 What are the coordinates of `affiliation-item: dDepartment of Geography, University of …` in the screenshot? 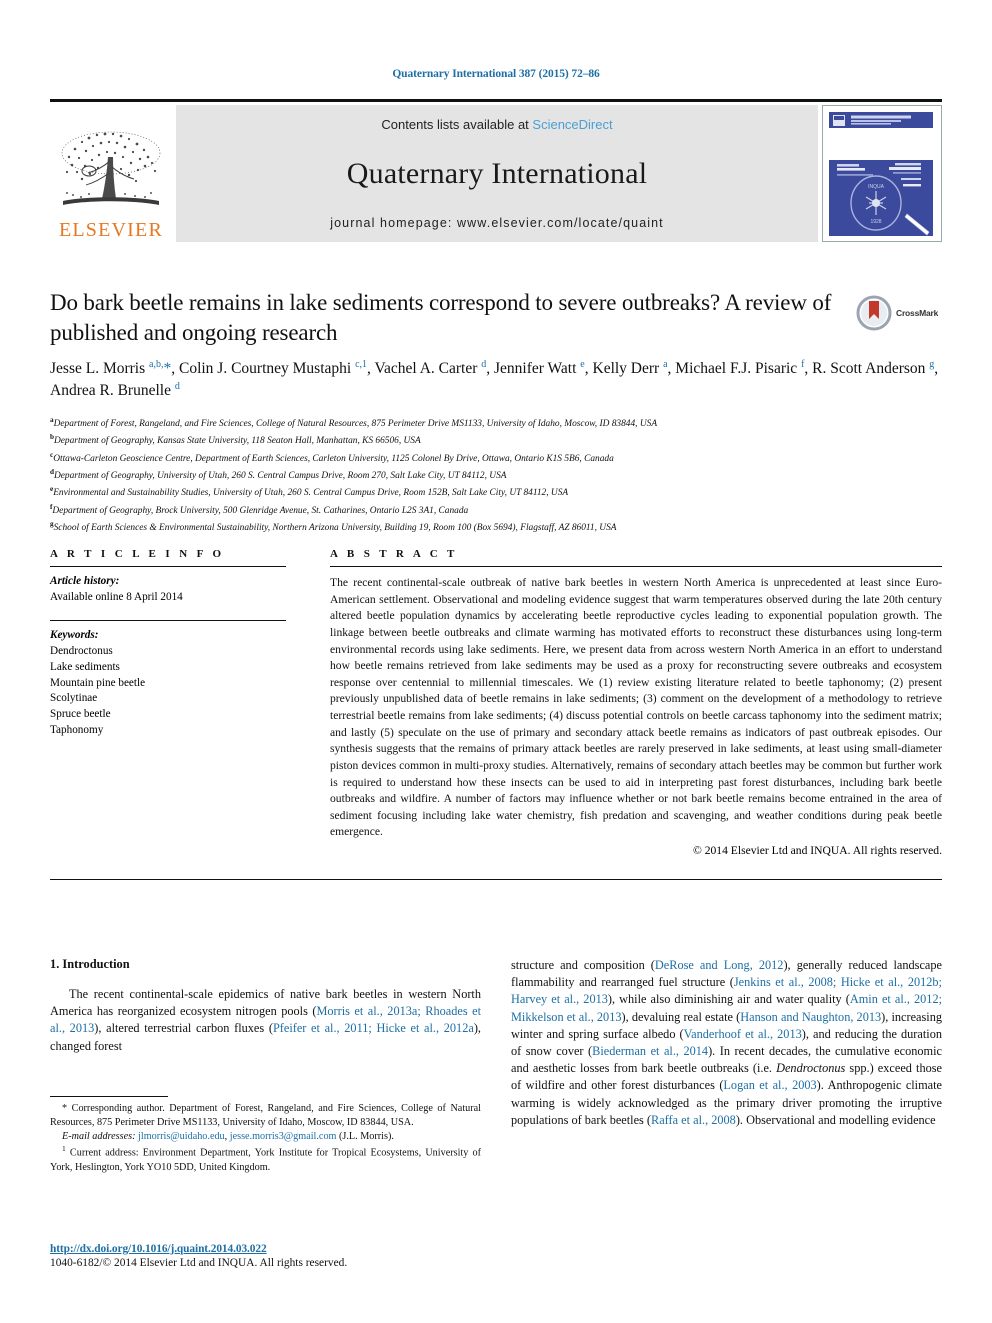 It's located at (496, 475).